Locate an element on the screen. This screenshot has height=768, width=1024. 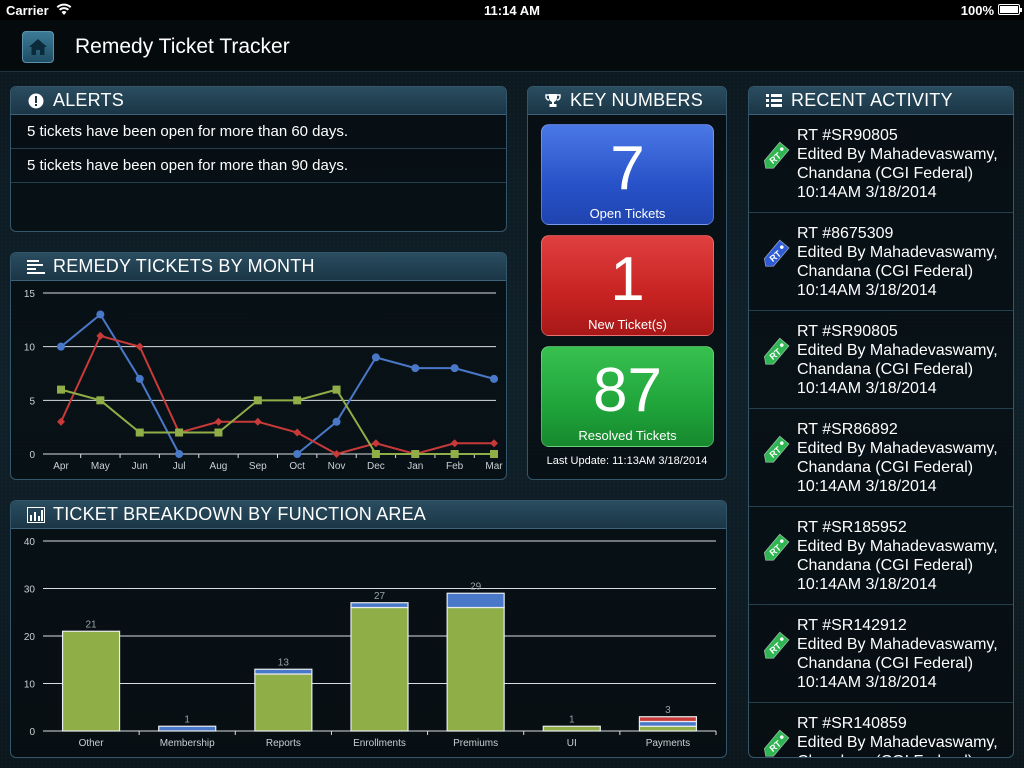
bar-list-icon is located at coordinates (36, 267).